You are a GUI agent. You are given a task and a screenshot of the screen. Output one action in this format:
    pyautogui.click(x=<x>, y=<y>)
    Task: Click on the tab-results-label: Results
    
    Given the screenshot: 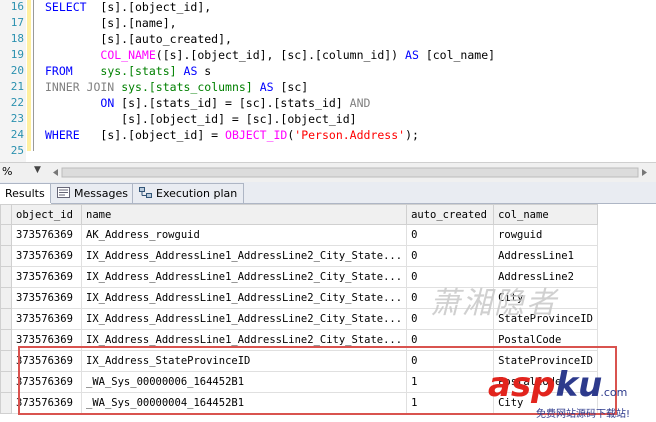 What is the action you would take?
    pyautogui.click(x=25, y=193)
    